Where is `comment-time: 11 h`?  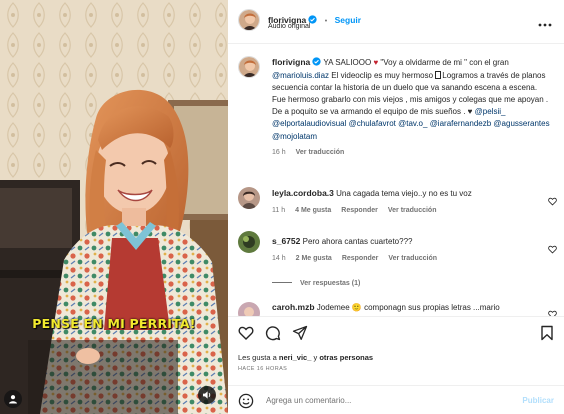 comment-time: 11 h is located at coordinates (278, 210).